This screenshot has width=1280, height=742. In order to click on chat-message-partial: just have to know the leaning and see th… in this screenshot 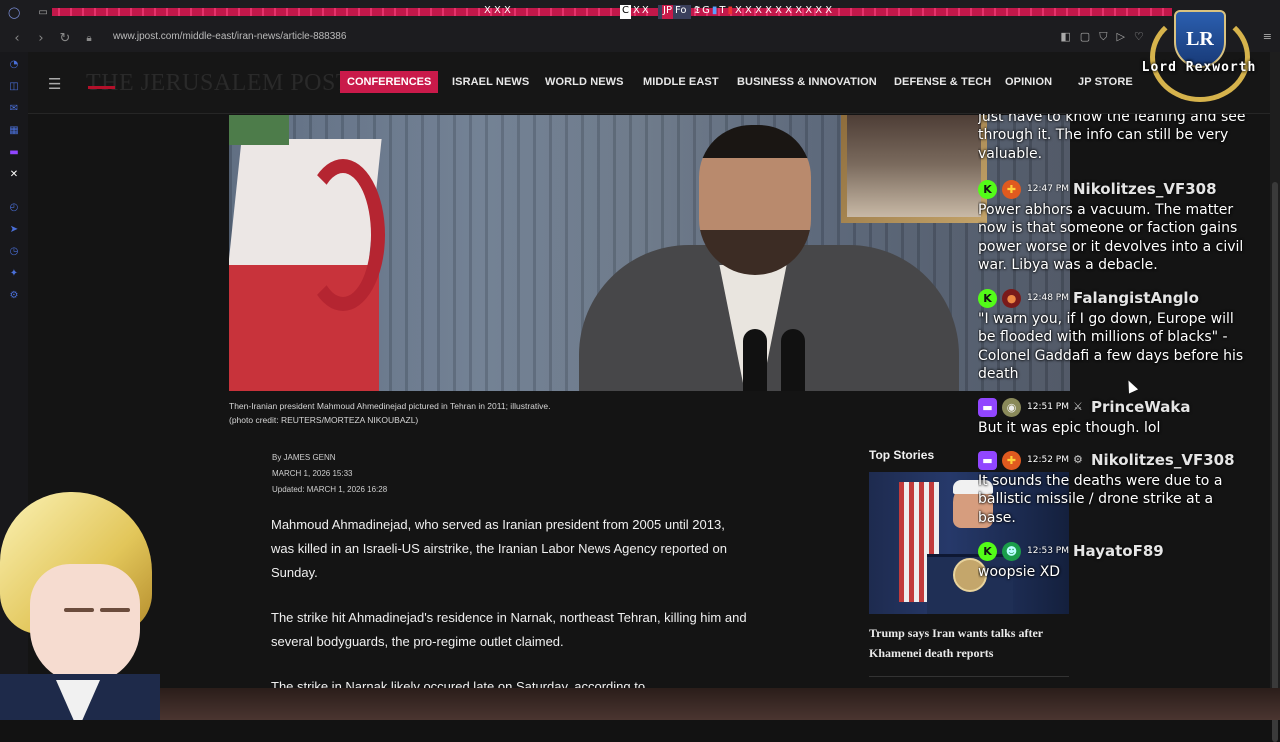, I will do `click(1113, 138)`.